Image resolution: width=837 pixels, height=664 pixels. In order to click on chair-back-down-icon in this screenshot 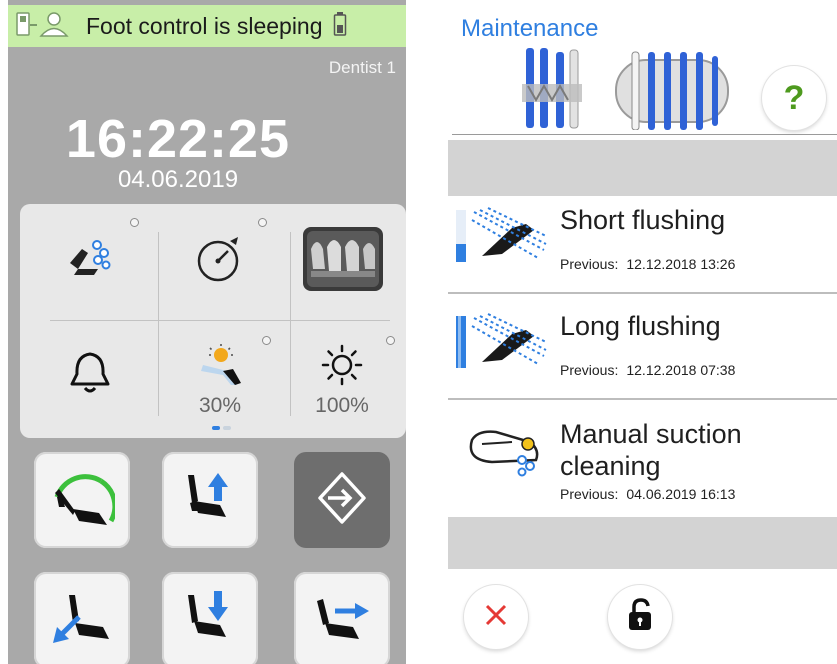, I will do `click(82, 620)`.